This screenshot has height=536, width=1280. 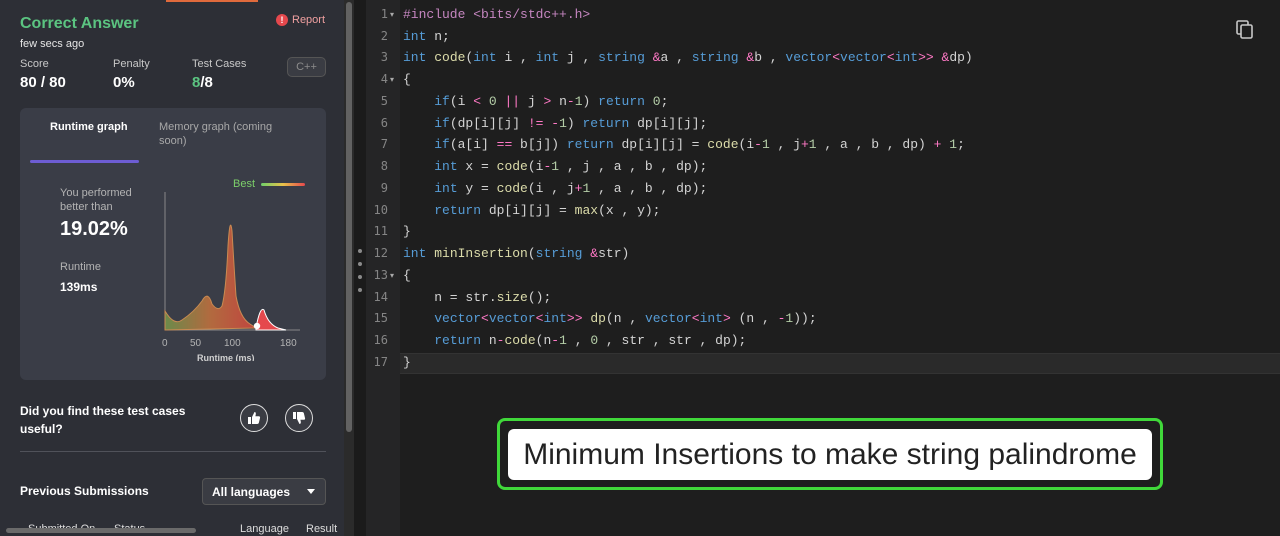 I want to click on x-tick-100: 100, so click(x=232, y=343).